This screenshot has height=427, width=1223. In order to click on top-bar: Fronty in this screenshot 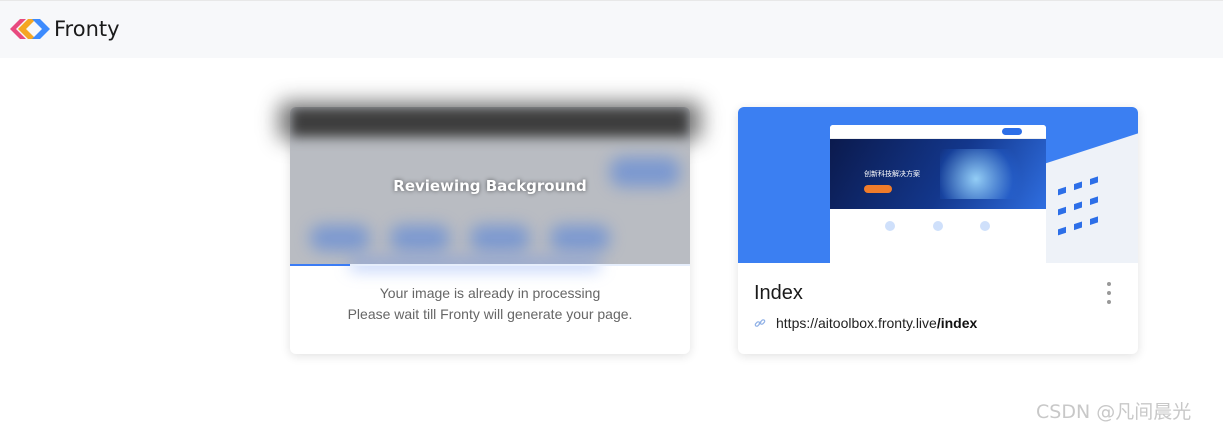, I will do `click(611, 29)`.